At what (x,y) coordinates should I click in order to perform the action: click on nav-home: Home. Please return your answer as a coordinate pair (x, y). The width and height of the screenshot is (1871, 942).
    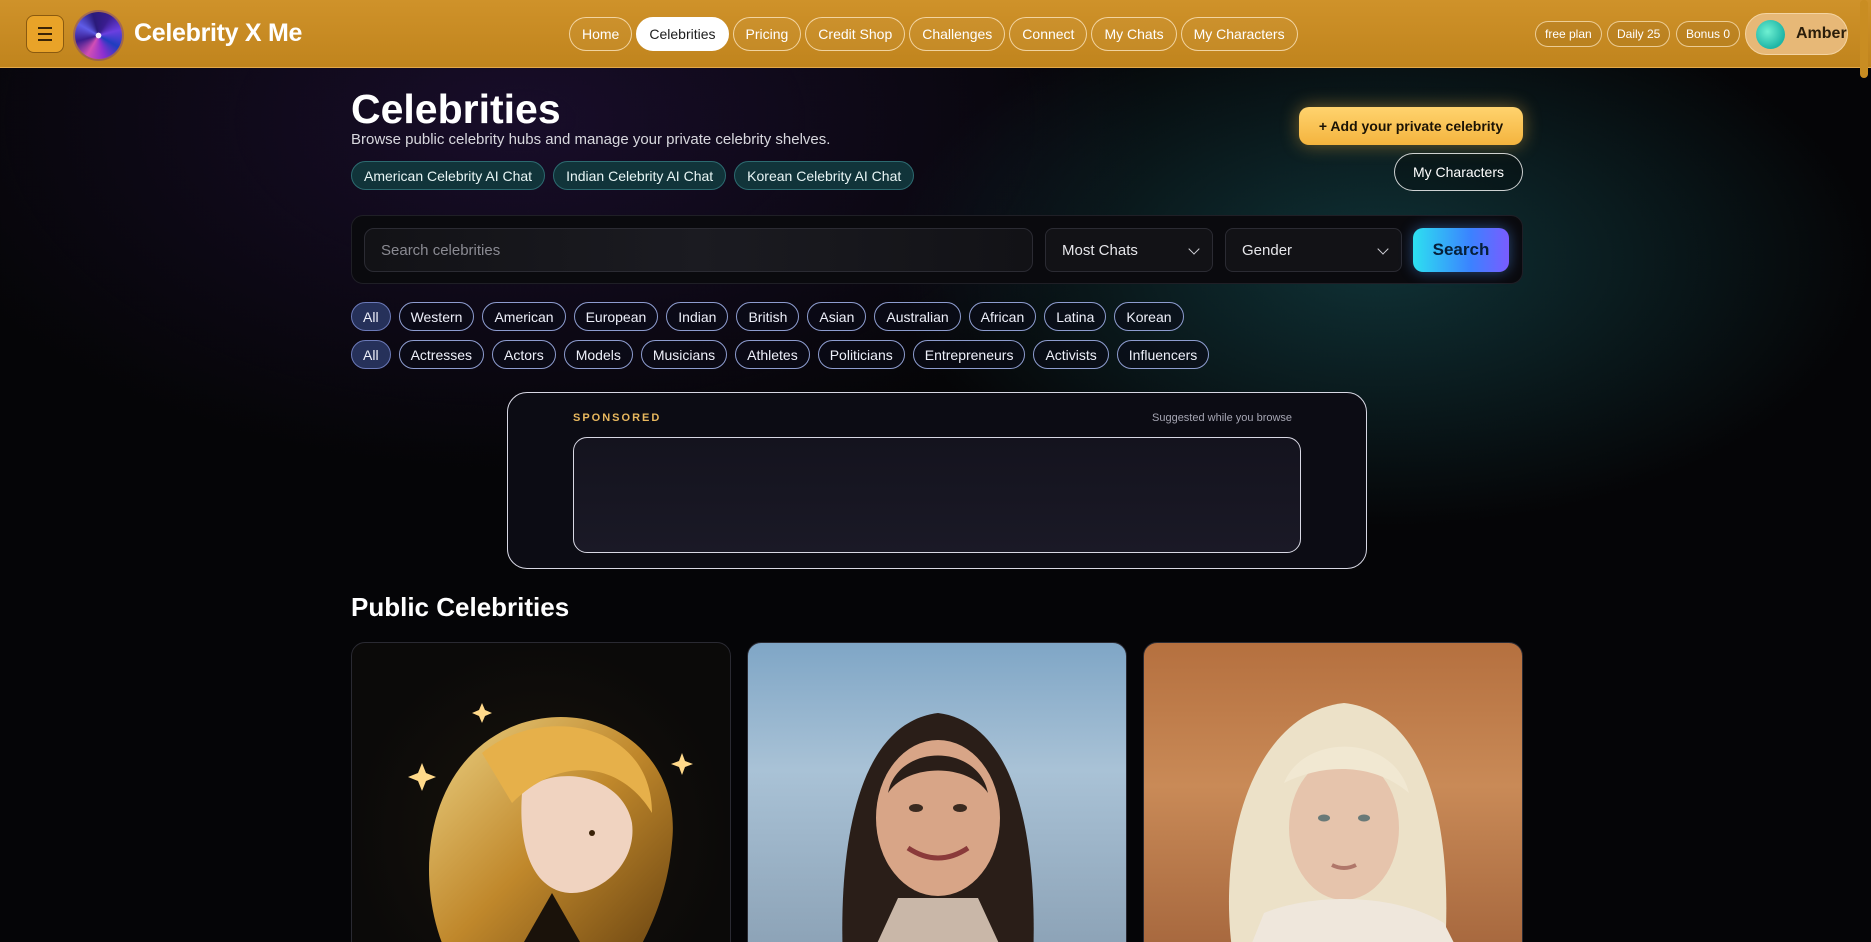
    Looking at the image, I should click on (601, 34).